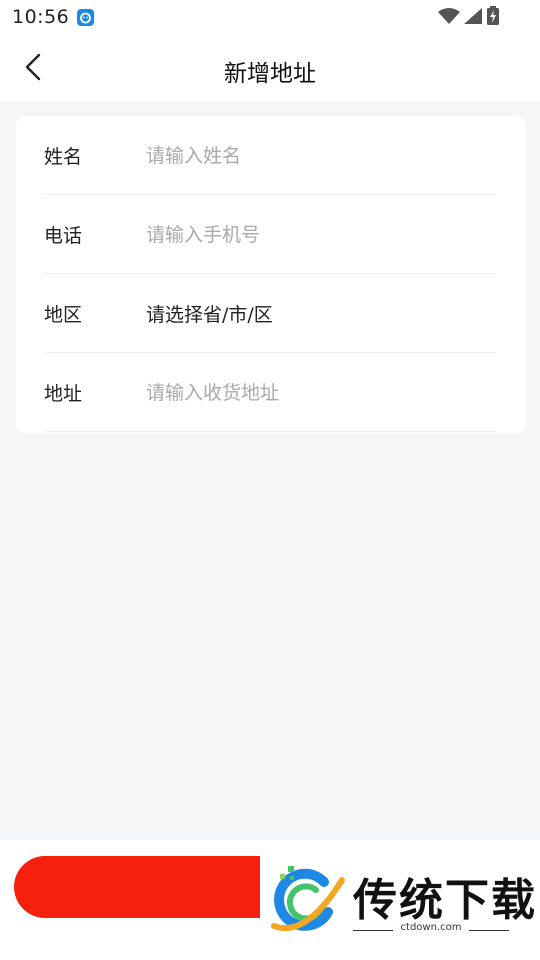  What do you see at coordinates (321, 155) in the screenshot?
I see `name-input` at bounding box center [321, 155].